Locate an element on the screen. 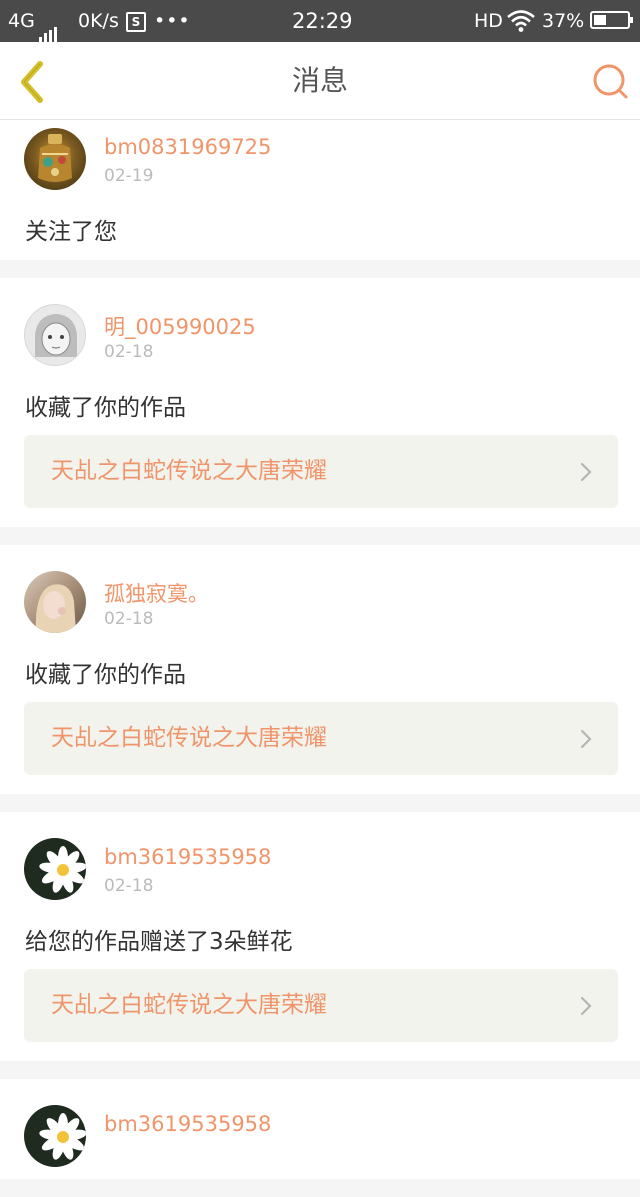 Image resolution: width=640 pixels, height=1197 pixels. page-title: 消息 is located at coordinates (319, 80).